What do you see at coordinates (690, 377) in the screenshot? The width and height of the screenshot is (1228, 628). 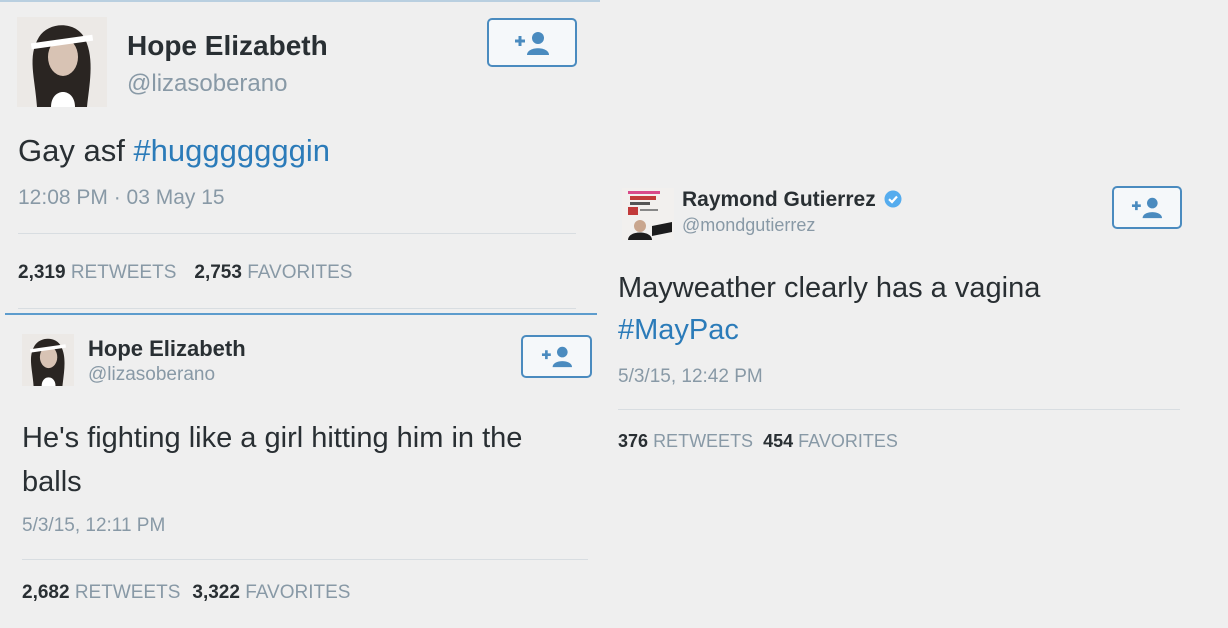 I see `tweet-timestamp: 5/3/15, 12:42 PM` at bounding box center [690, 377].